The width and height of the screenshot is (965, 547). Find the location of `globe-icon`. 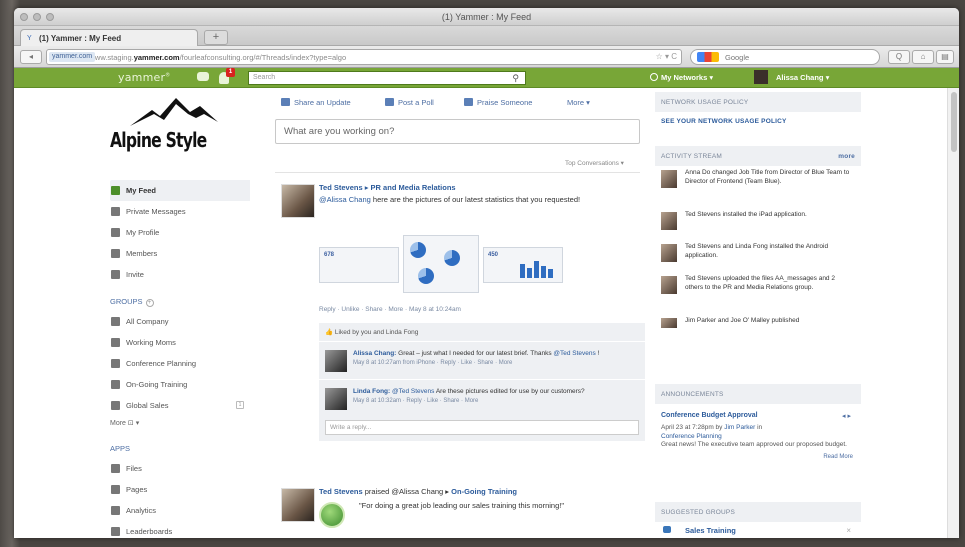

globe-icon is located at coordinates (654, 77).